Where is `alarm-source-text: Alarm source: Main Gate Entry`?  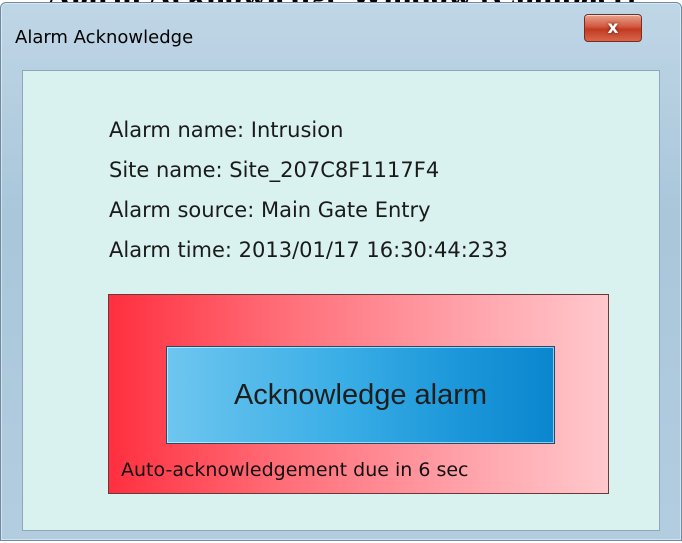
alarm-source-text: Alarm source: Main Gate Entry is located at coordinates (270, 210).